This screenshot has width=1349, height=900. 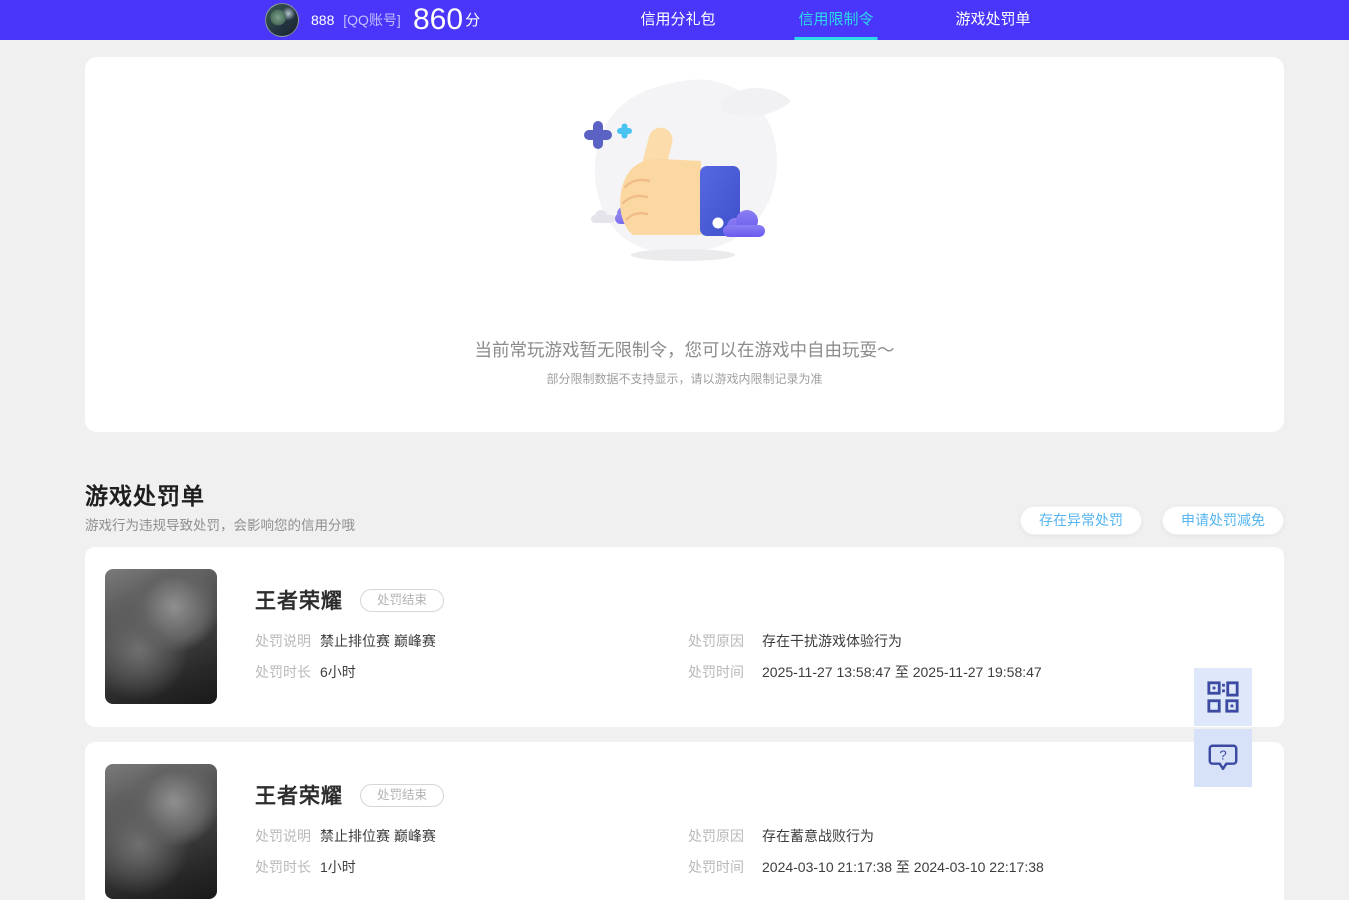 I want to click on credit-score-unit: 分, so click(x=473, y=20).